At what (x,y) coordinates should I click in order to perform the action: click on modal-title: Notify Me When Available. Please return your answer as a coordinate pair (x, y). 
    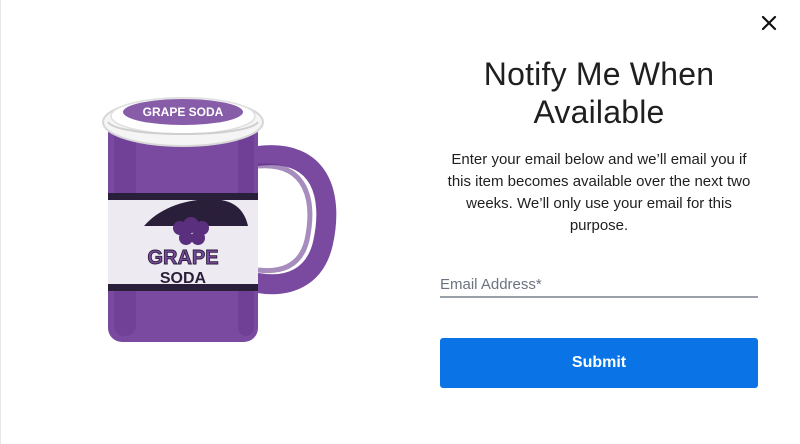
    Looking at the image, I should click on (599, 93).